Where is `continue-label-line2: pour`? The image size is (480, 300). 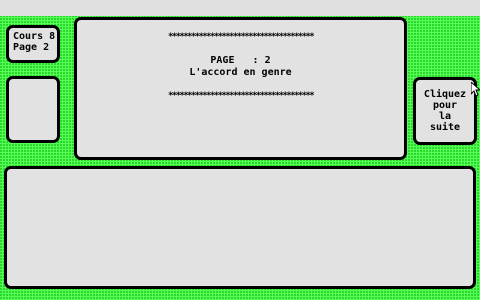
continue-label-line2: pour is located at coordinates (445, 105).